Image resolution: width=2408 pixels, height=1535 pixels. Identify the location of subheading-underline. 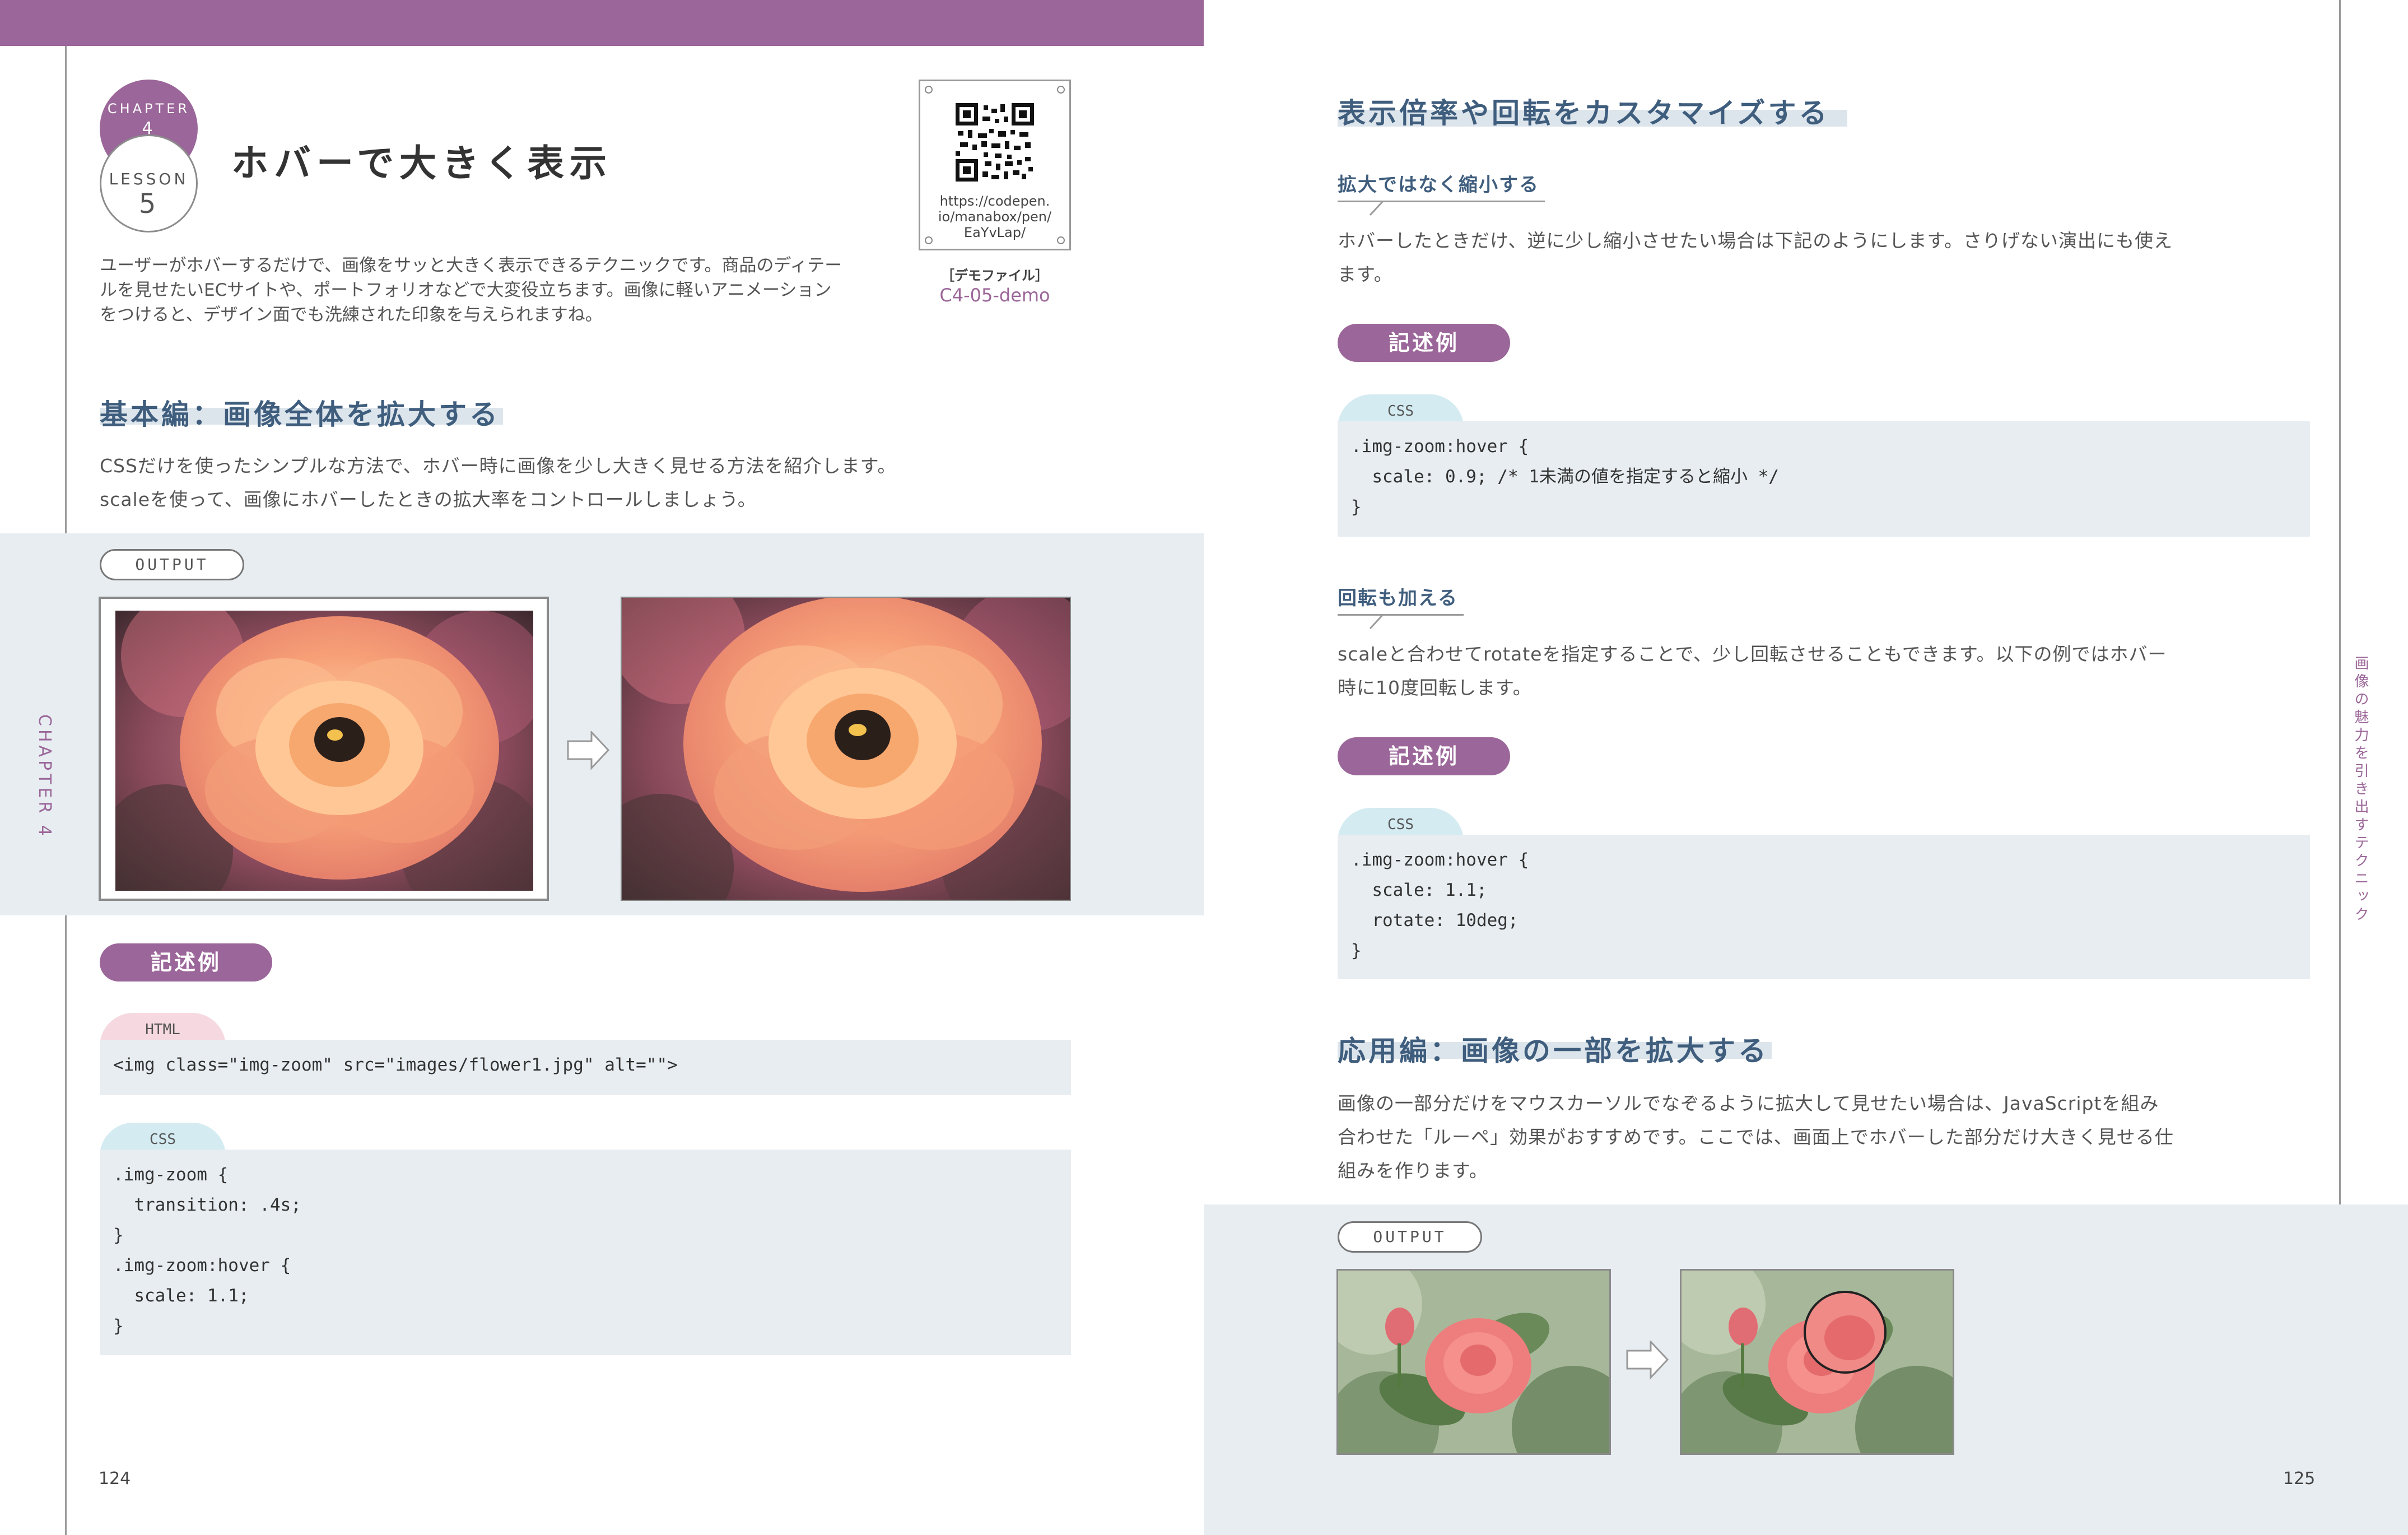
(1401, 615).